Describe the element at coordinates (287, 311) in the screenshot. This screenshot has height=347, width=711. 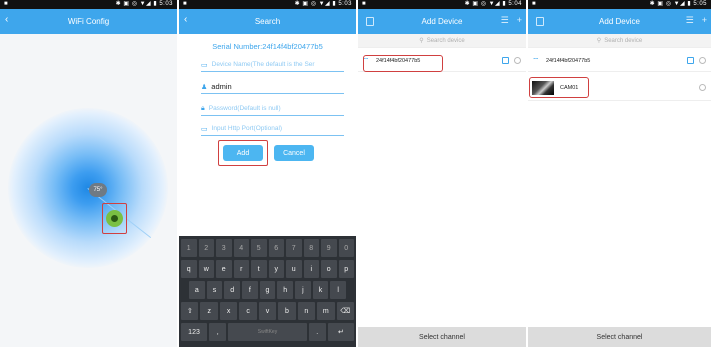
I see `key: b` at that location.